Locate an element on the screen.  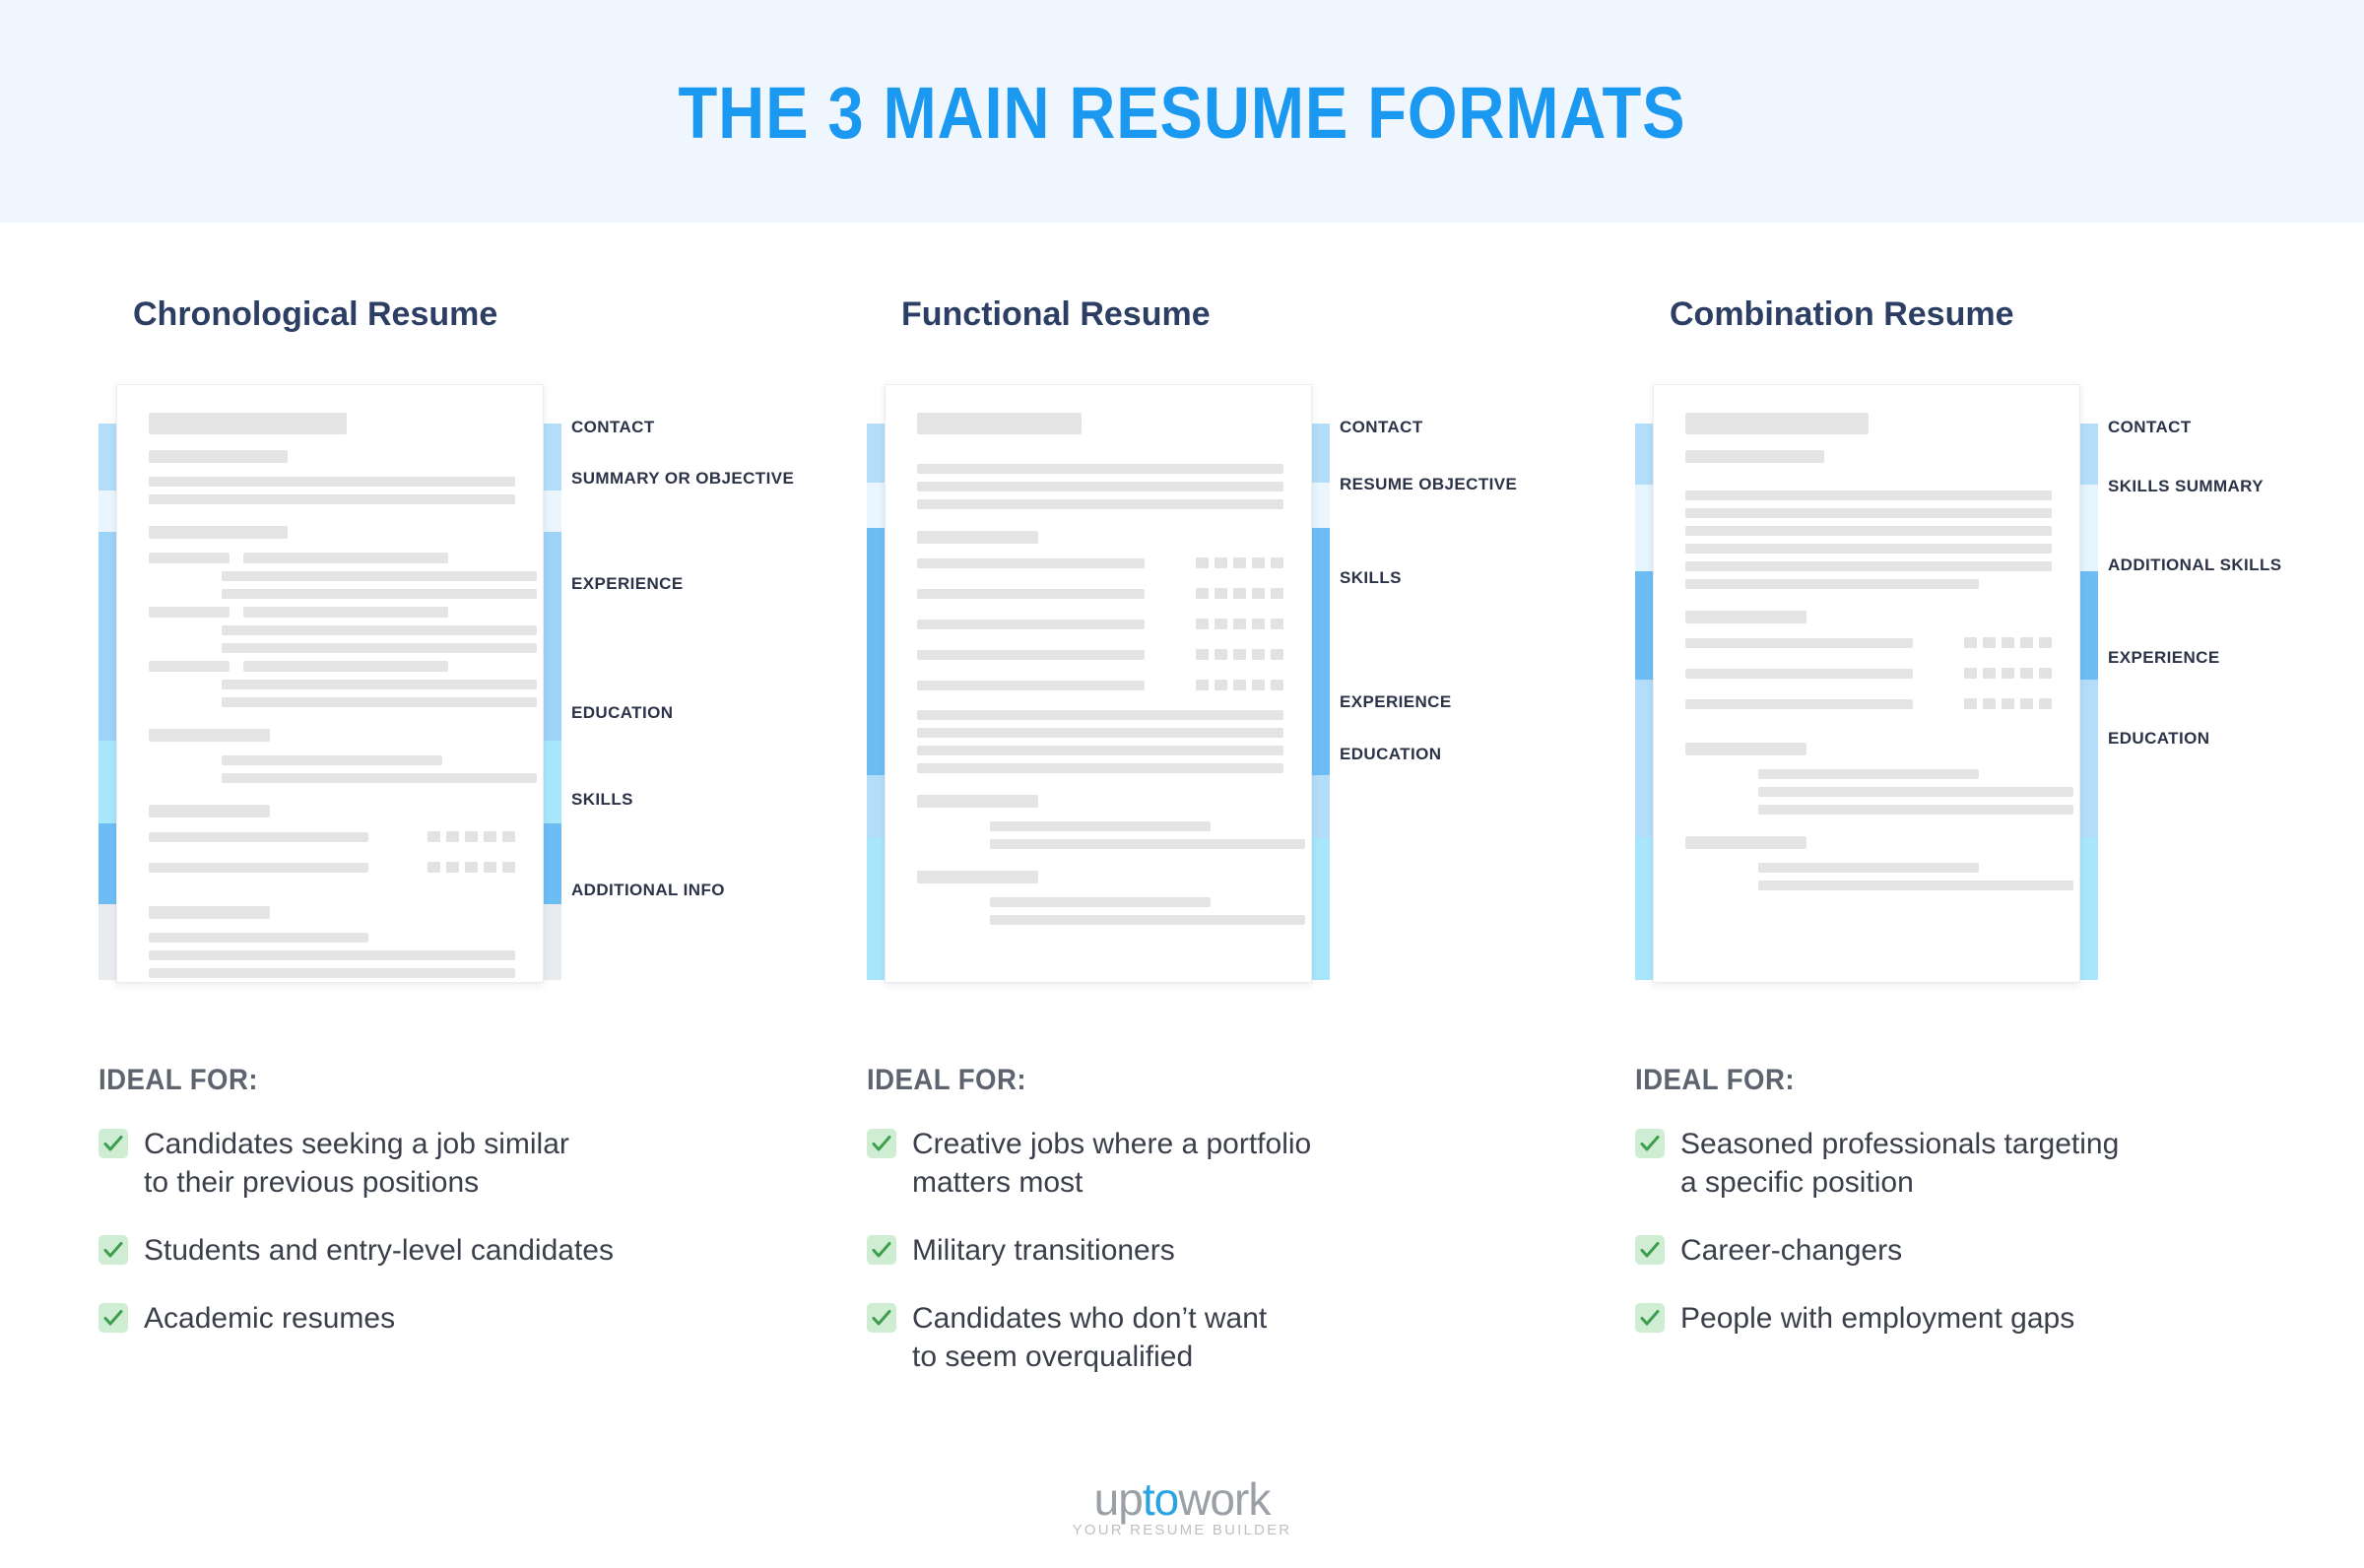
ideal-for-text: Military transitioners is located at coordinates (1043, 1251).